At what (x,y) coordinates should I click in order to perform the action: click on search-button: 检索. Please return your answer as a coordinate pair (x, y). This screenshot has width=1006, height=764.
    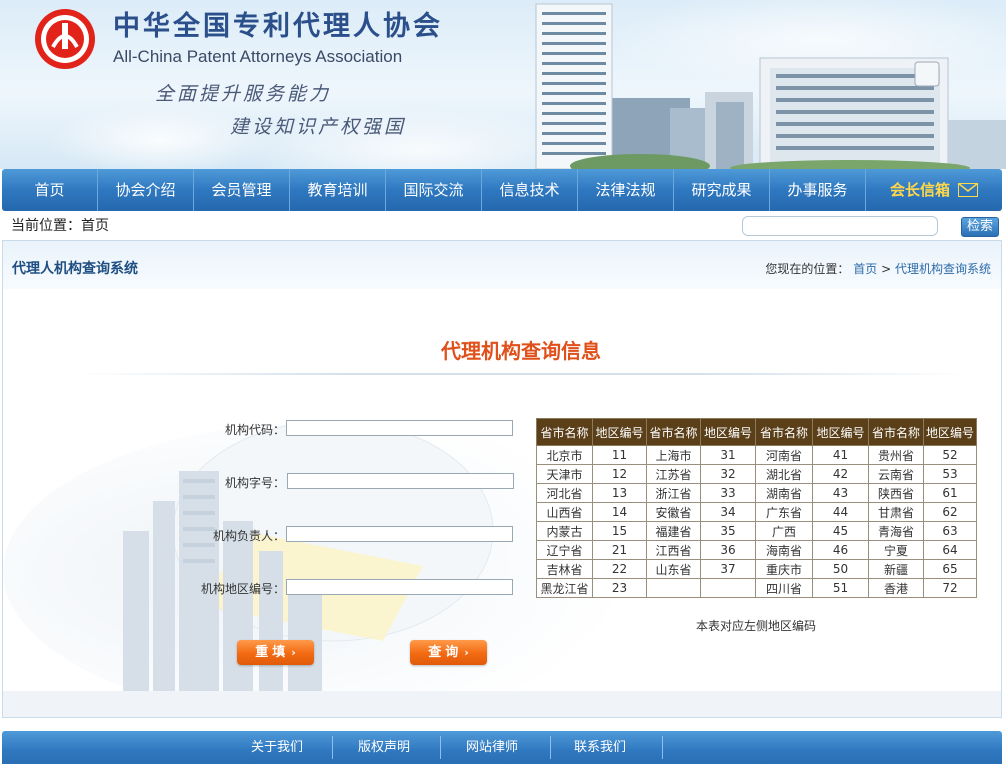
    Looking at the image, I should click on (980, 227).